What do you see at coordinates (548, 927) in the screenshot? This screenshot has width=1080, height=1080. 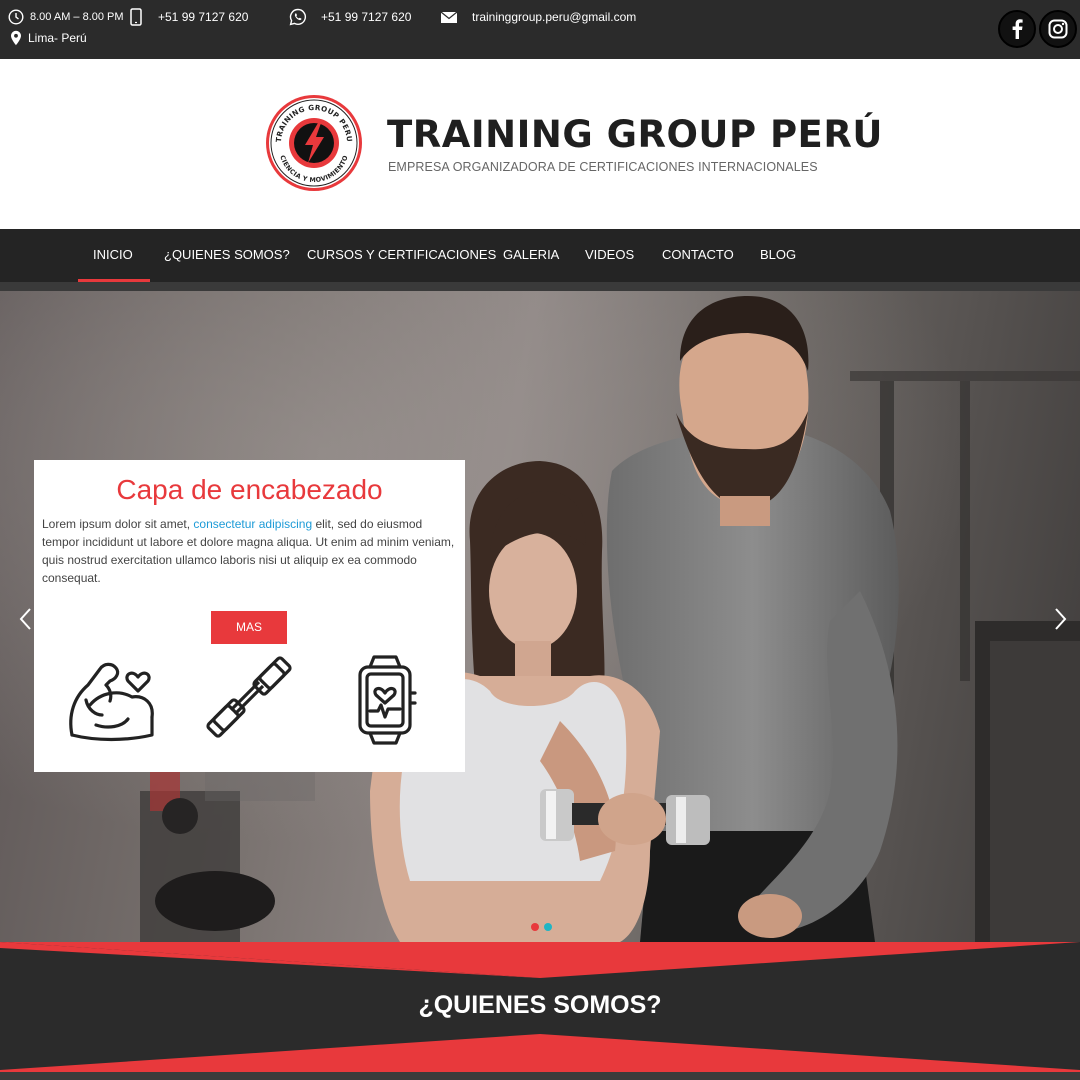 I see `slider-dot-active` at bounding box center [548, 927].